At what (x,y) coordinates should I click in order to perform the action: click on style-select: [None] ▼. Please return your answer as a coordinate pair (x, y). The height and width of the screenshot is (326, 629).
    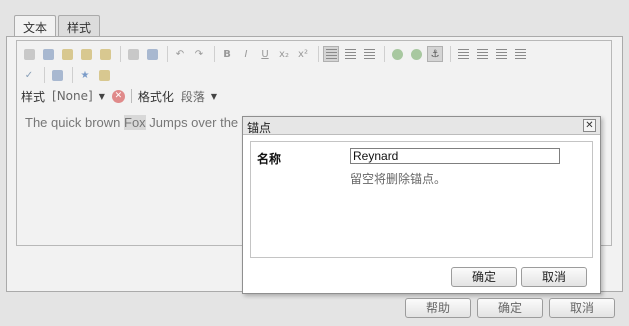
    Looking at the image, I should click on (78, 96).